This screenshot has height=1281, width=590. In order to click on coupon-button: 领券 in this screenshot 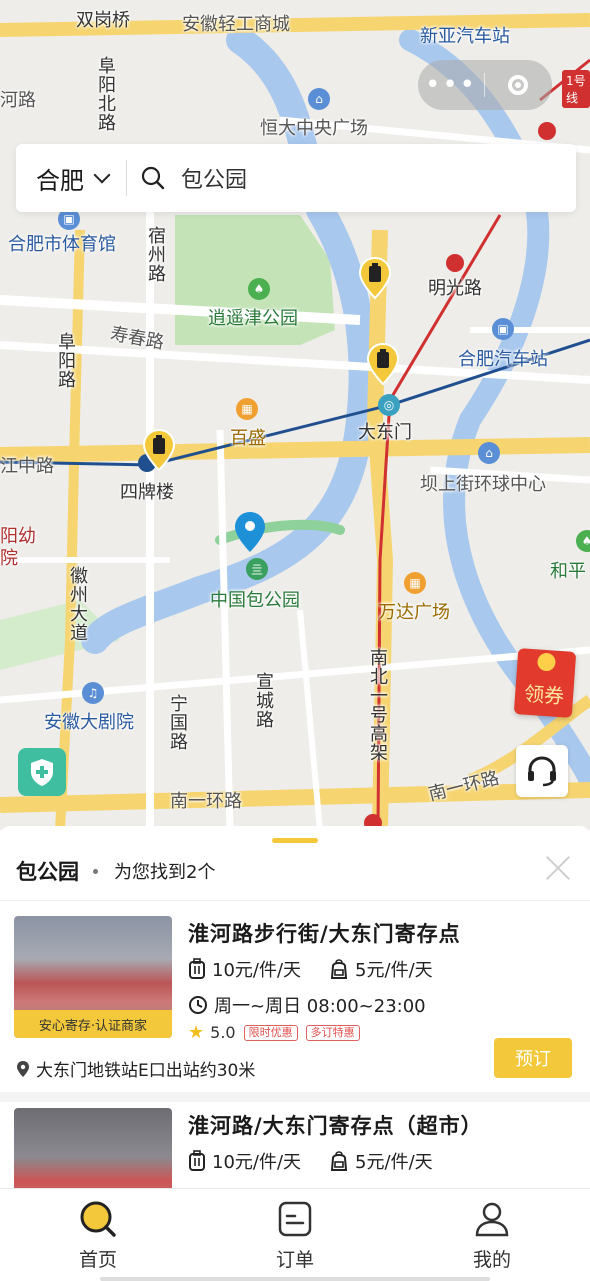, I will do `click(545, 683)`.